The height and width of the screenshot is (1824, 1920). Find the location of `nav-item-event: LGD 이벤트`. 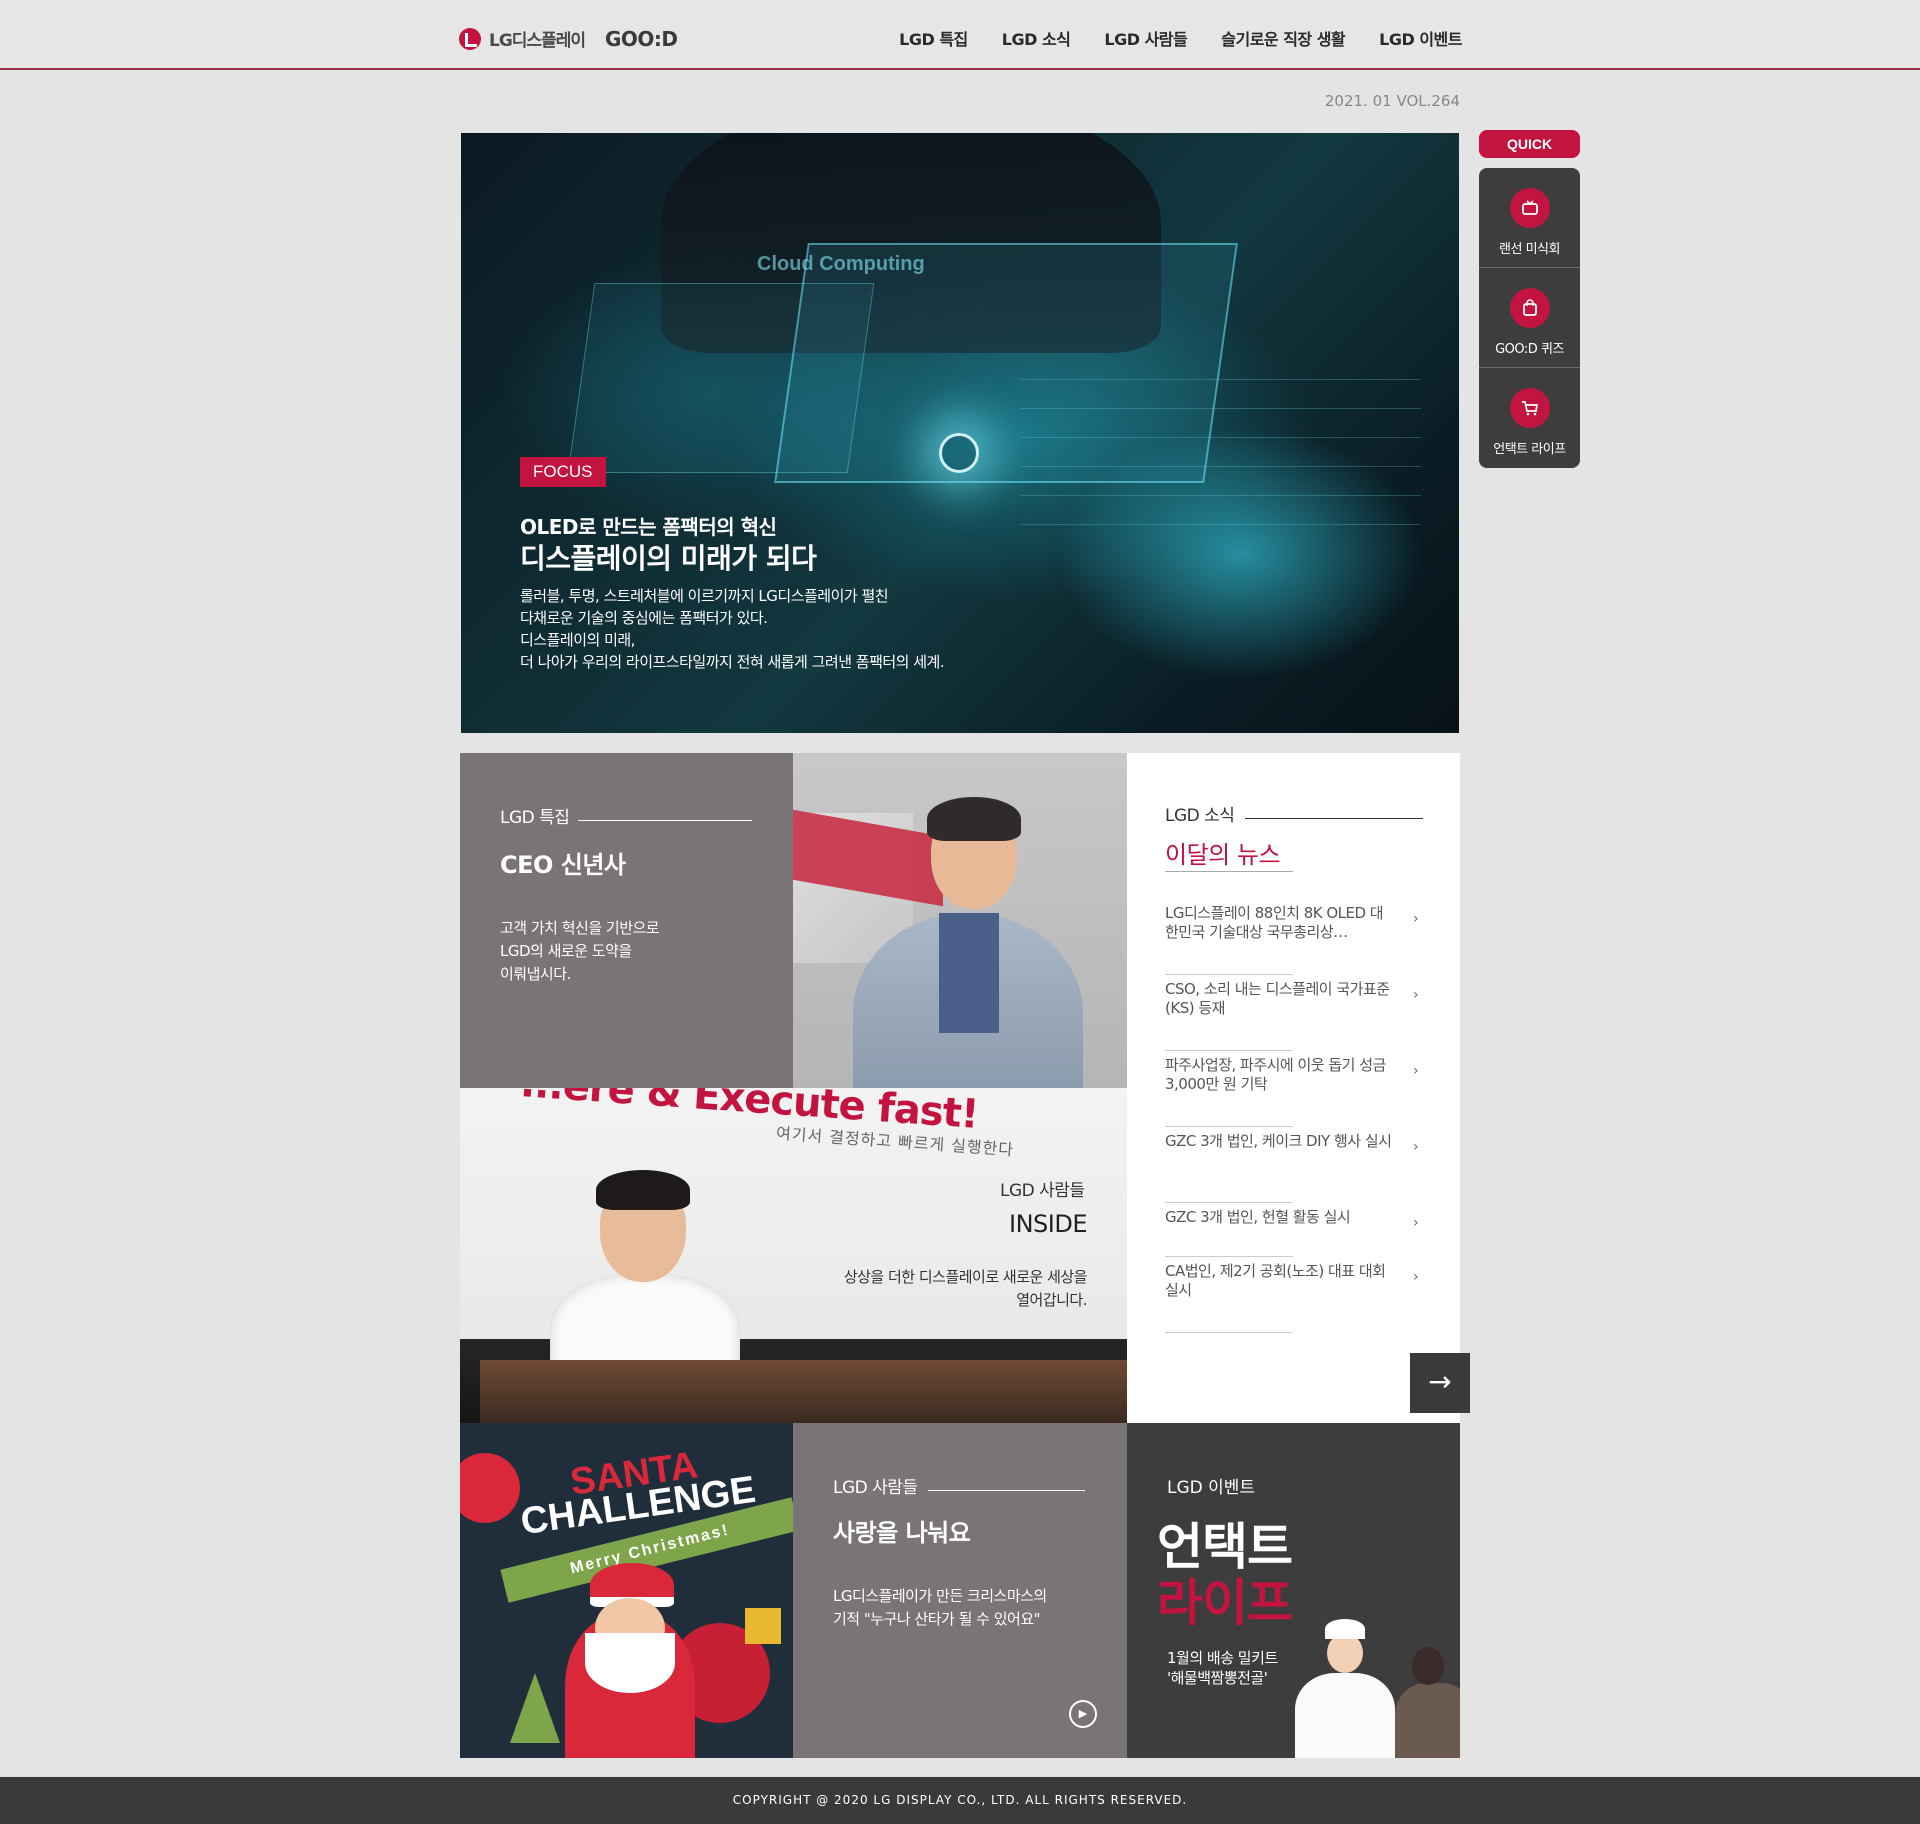

nav-item-event: LGD 이벤트 is located at coordinates (1420, 38).